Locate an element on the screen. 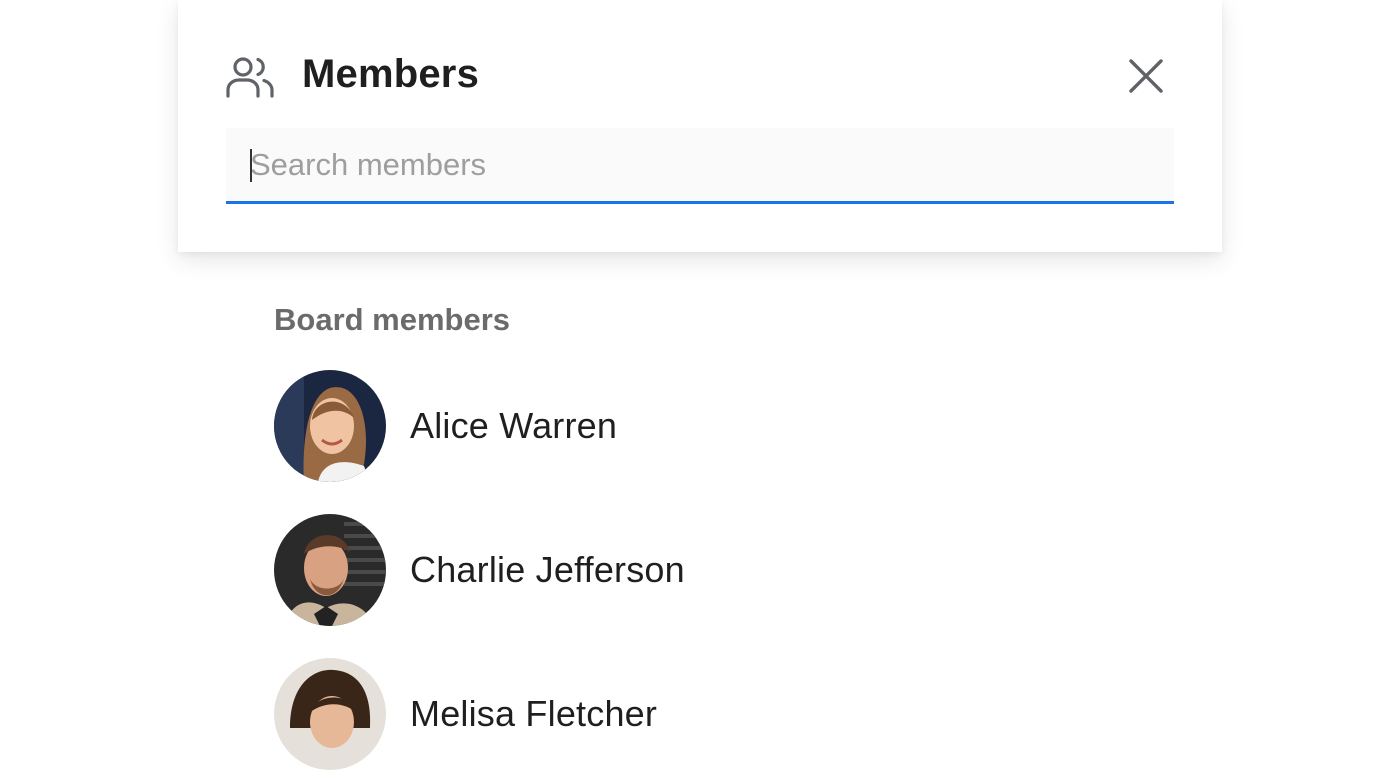 This screenshot has height=770, width=1400. text-caret is located at coordinates (251, 165).